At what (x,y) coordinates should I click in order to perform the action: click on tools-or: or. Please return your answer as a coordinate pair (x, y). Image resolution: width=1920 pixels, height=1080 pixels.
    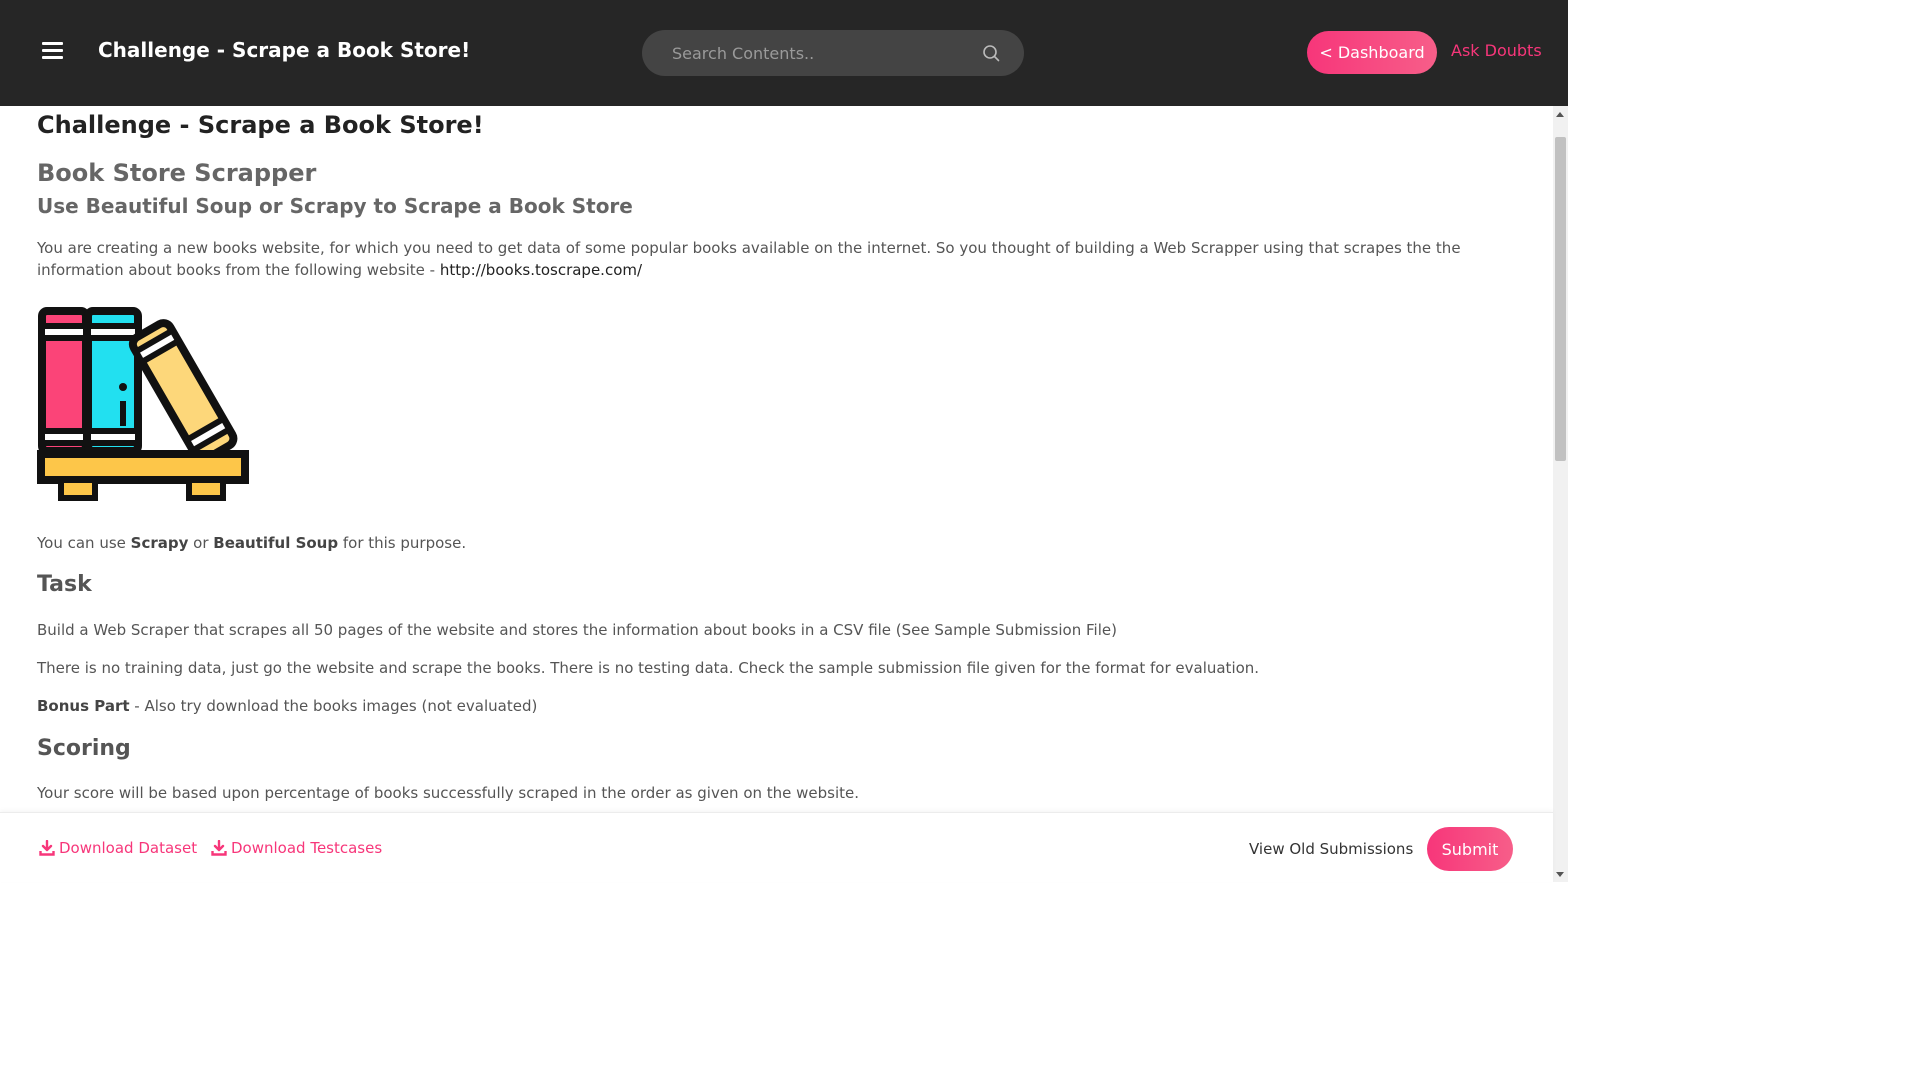
    Looking at the image, I should click on (201, 543).